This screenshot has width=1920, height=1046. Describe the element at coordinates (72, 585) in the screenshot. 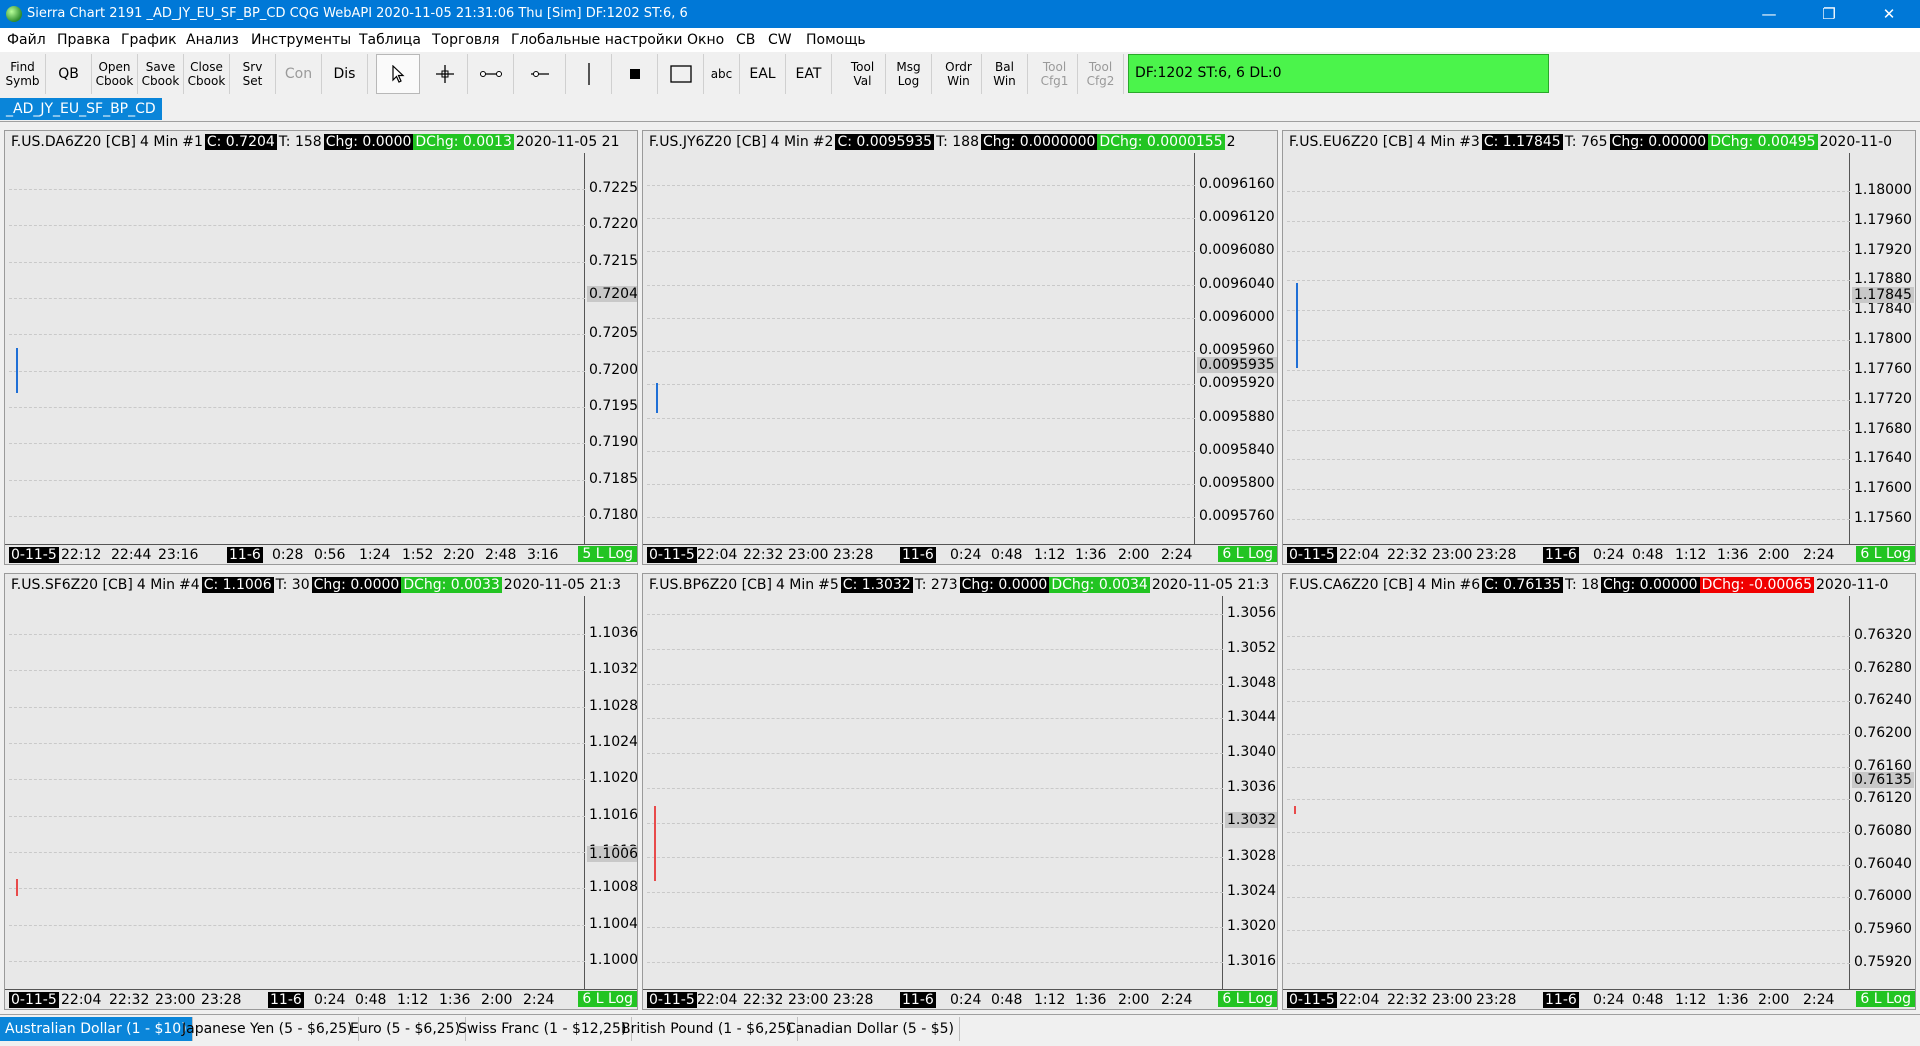

I see `chart-symbol: F.US.SF6Z20 [CB]` at that location.